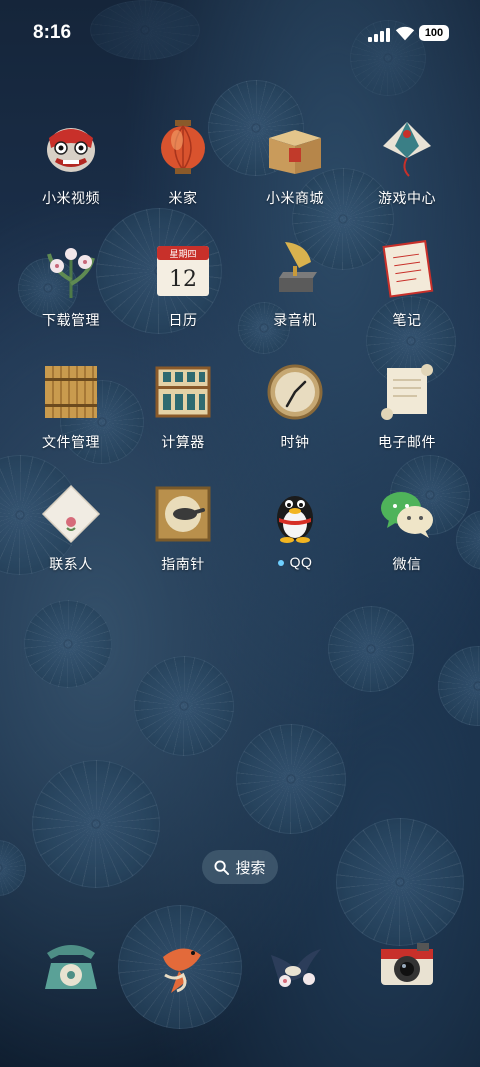 This screenshot has height=1067, width=480. Describe the element at coordinates (71, 198) in the screenshot. I see `app-label: 小米视频` at that location.